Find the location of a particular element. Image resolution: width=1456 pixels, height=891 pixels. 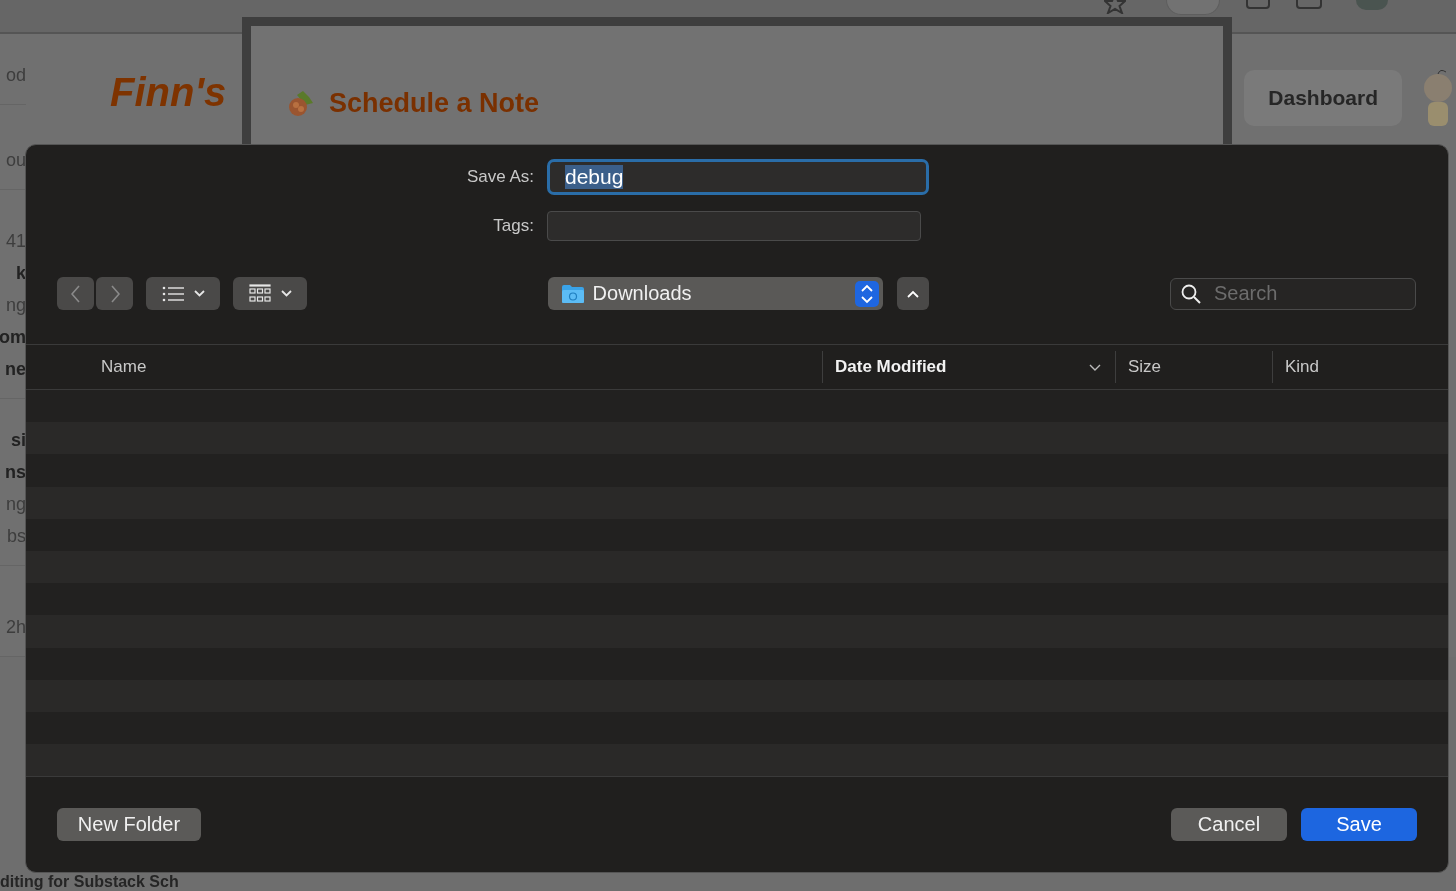

text-fragment: ns is located at coordinates (15, 472).